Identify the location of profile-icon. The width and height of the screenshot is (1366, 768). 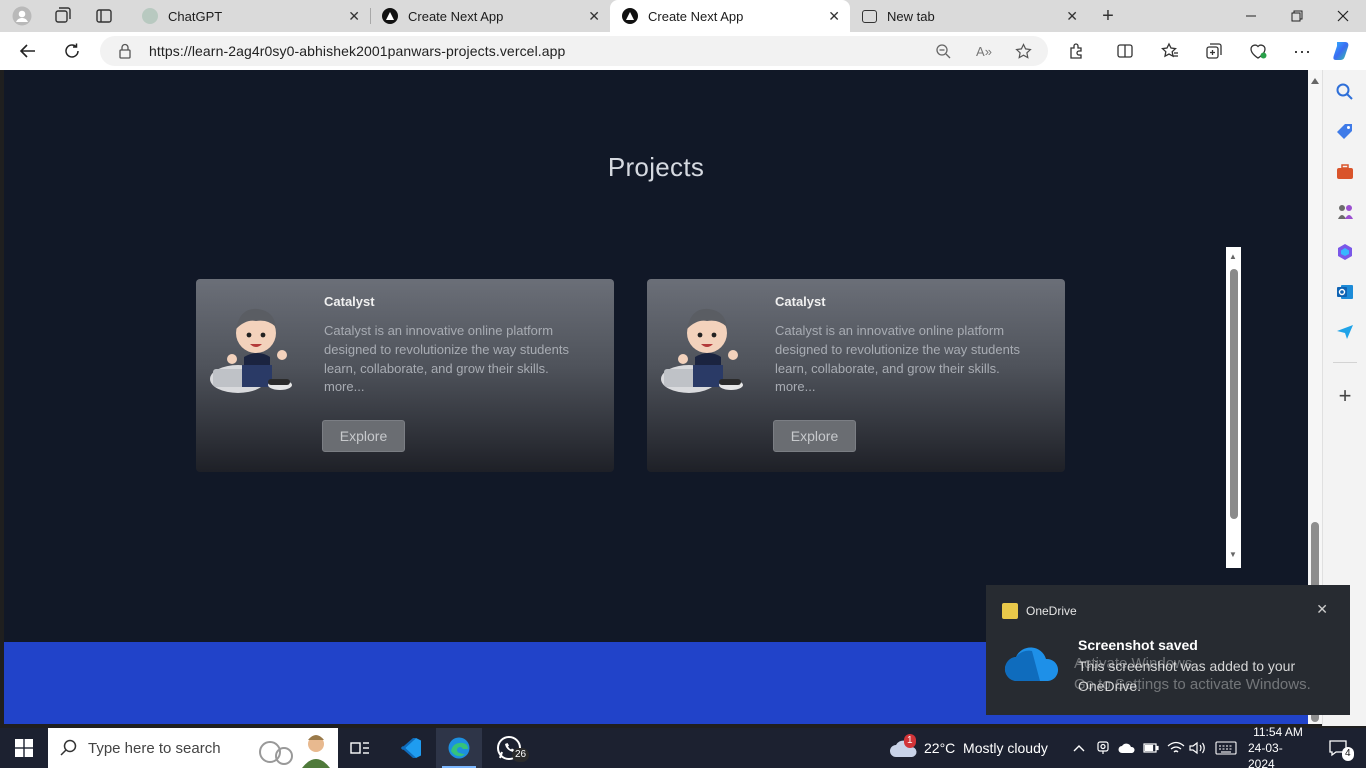
(22, 16).